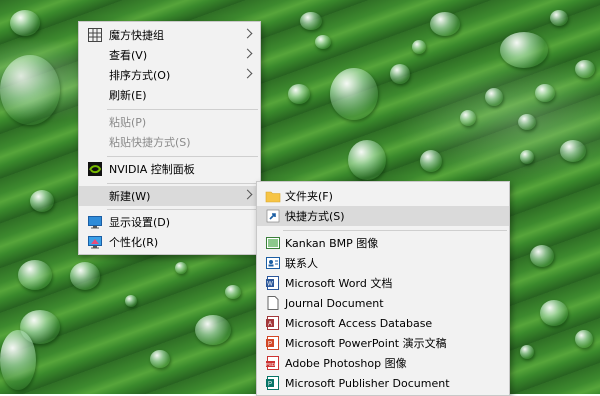 This screenshot has width=600, height=396. Describe the element at coordinates (130, 196) in the screenshot. I see `menu-item-label: 新建(W)` at that location.